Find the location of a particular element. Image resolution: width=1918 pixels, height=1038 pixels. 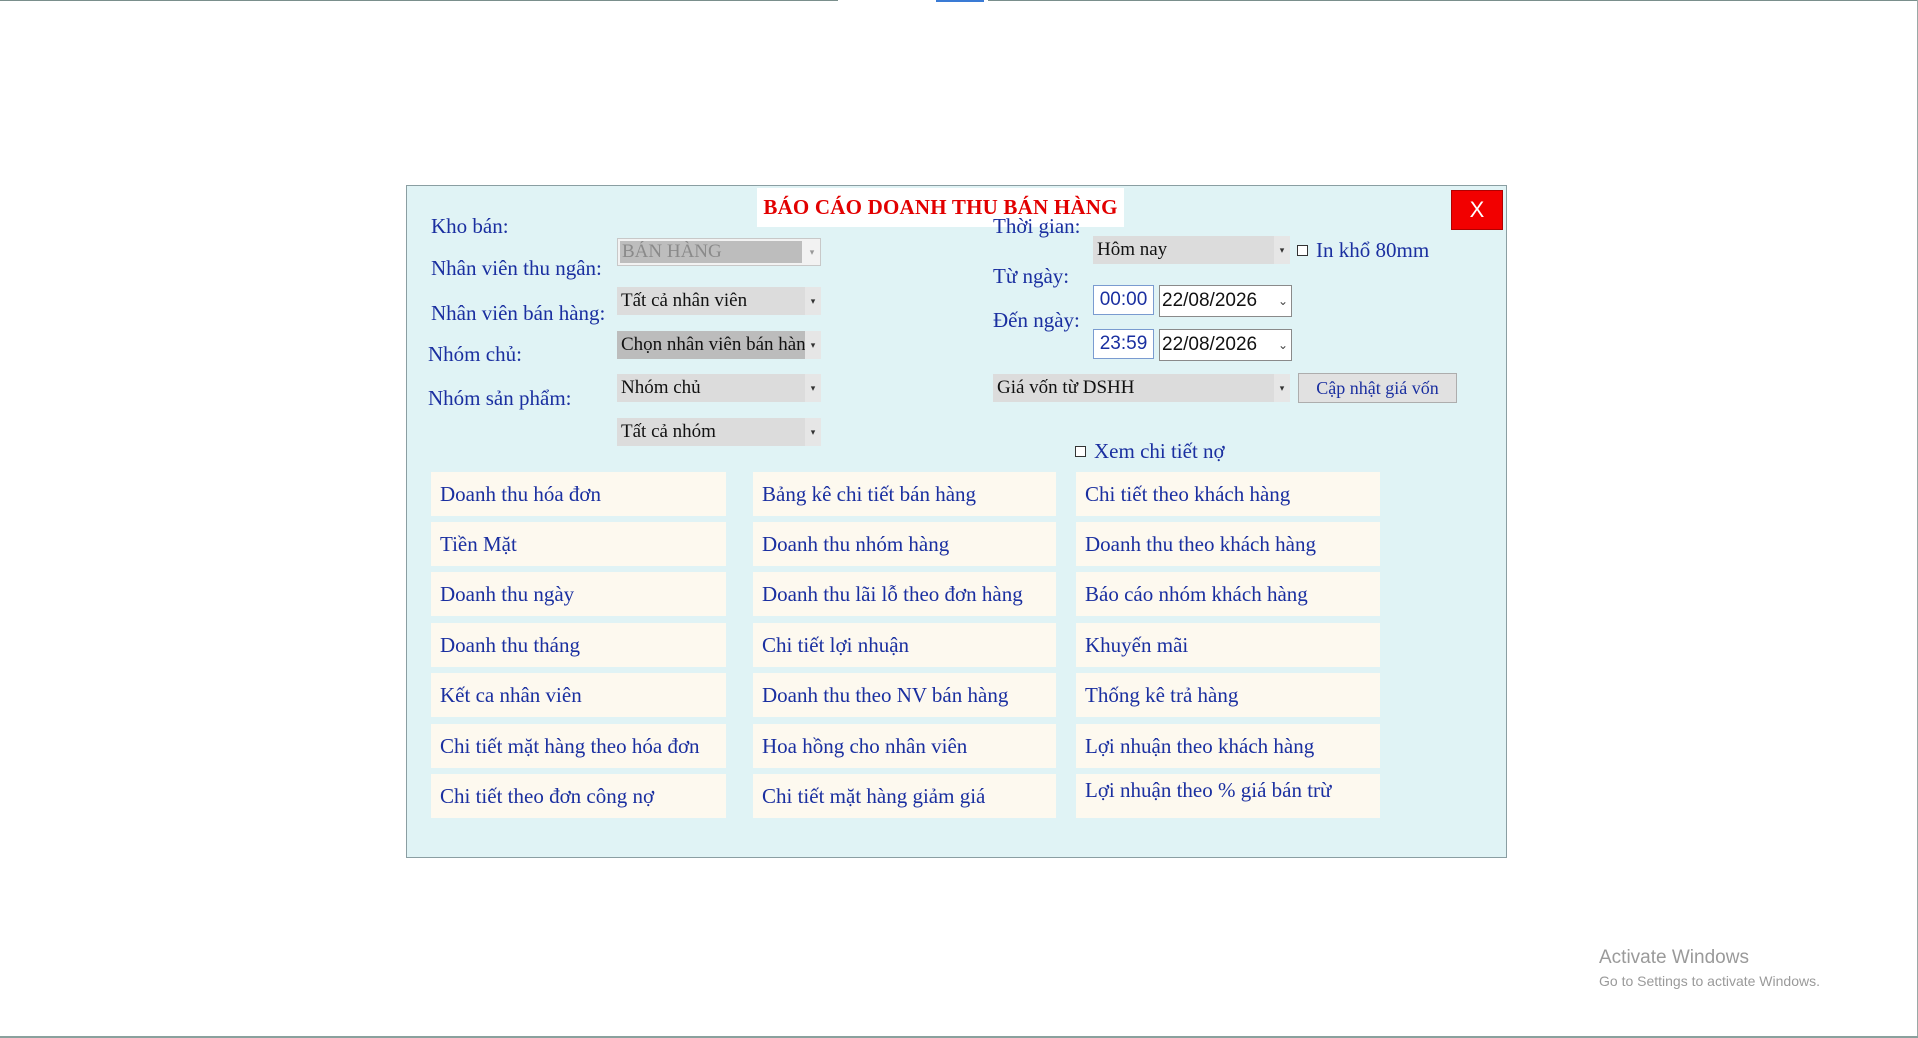

report-lai-lo-don-hang-button: Doanh thu lãi lỗ theo đơn hàng is located at coordinates (904, 594).